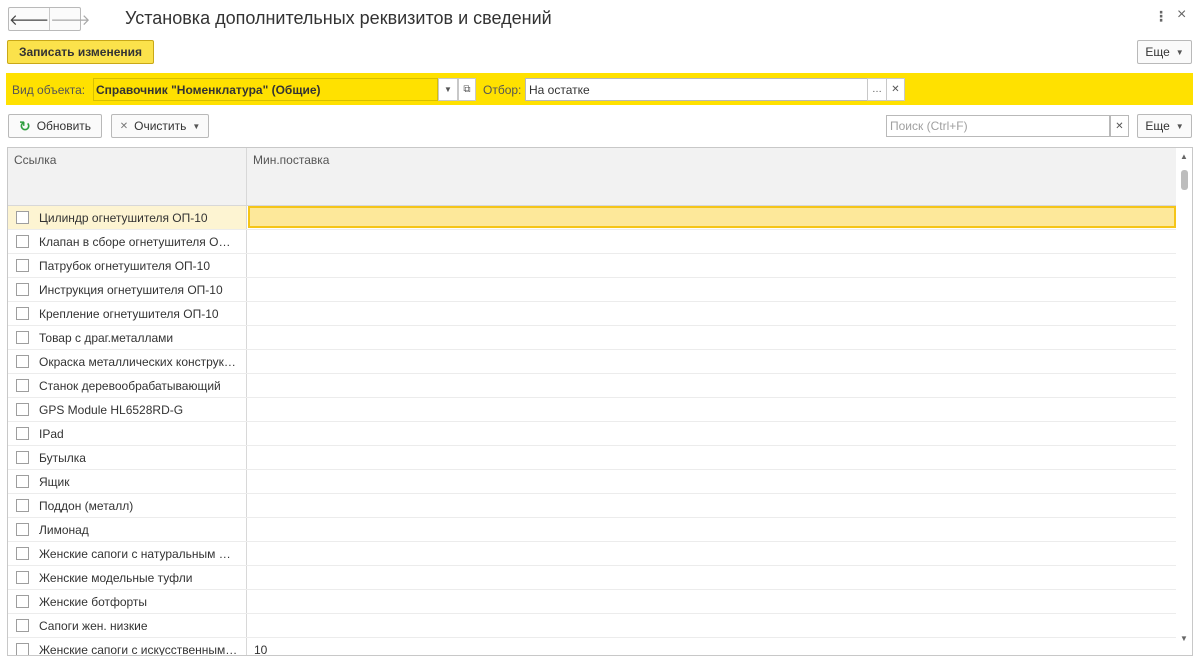  What do you see at coordinates (30, 19) in the screenshot?
I see `back-button: 🡐` at bounding box center [30, 19].